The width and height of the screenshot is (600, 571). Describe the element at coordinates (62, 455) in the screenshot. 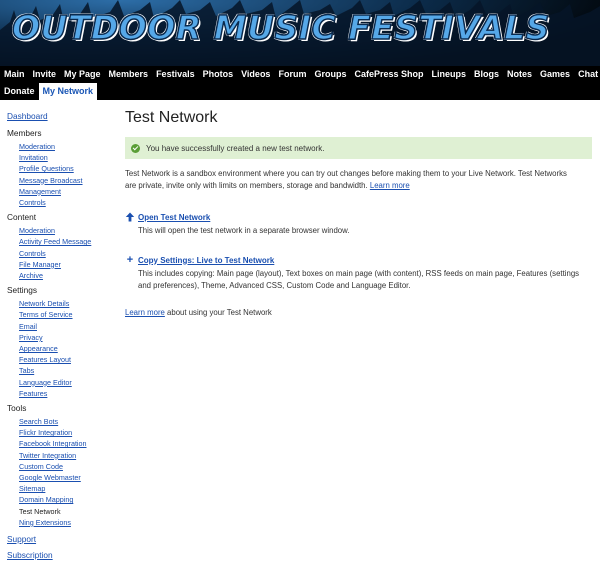

I see `sidebar-item-tools-twitter-integration: Twitter Integration` at that location.